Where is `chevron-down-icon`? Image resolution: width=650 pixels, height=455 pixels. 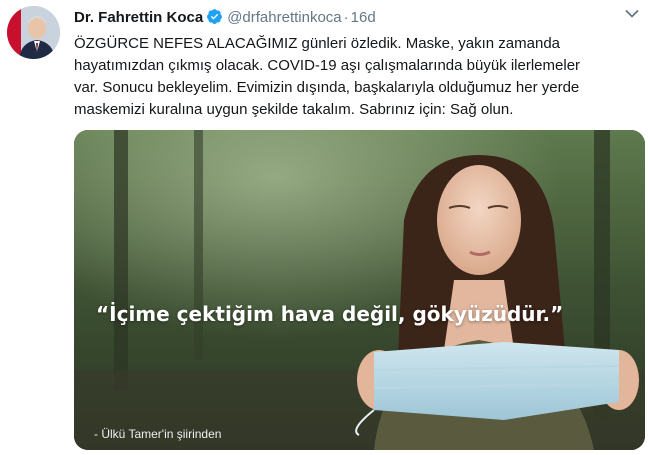
chevron-down-icon is located at coordinates (632, 14).